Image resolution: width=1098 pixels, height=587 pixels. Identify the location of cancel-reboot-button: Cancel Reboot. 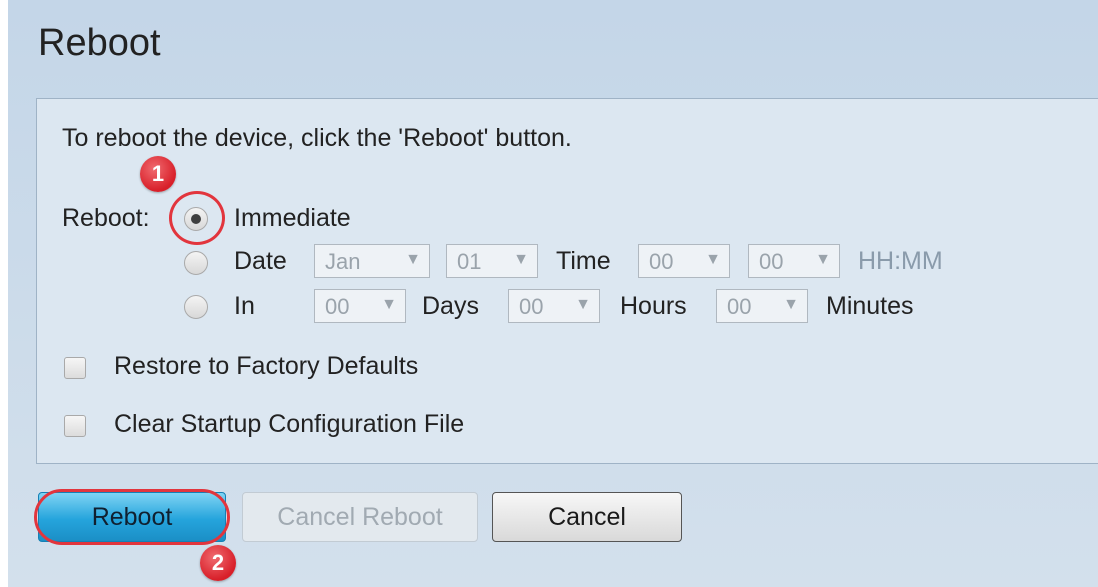
(360, 517).